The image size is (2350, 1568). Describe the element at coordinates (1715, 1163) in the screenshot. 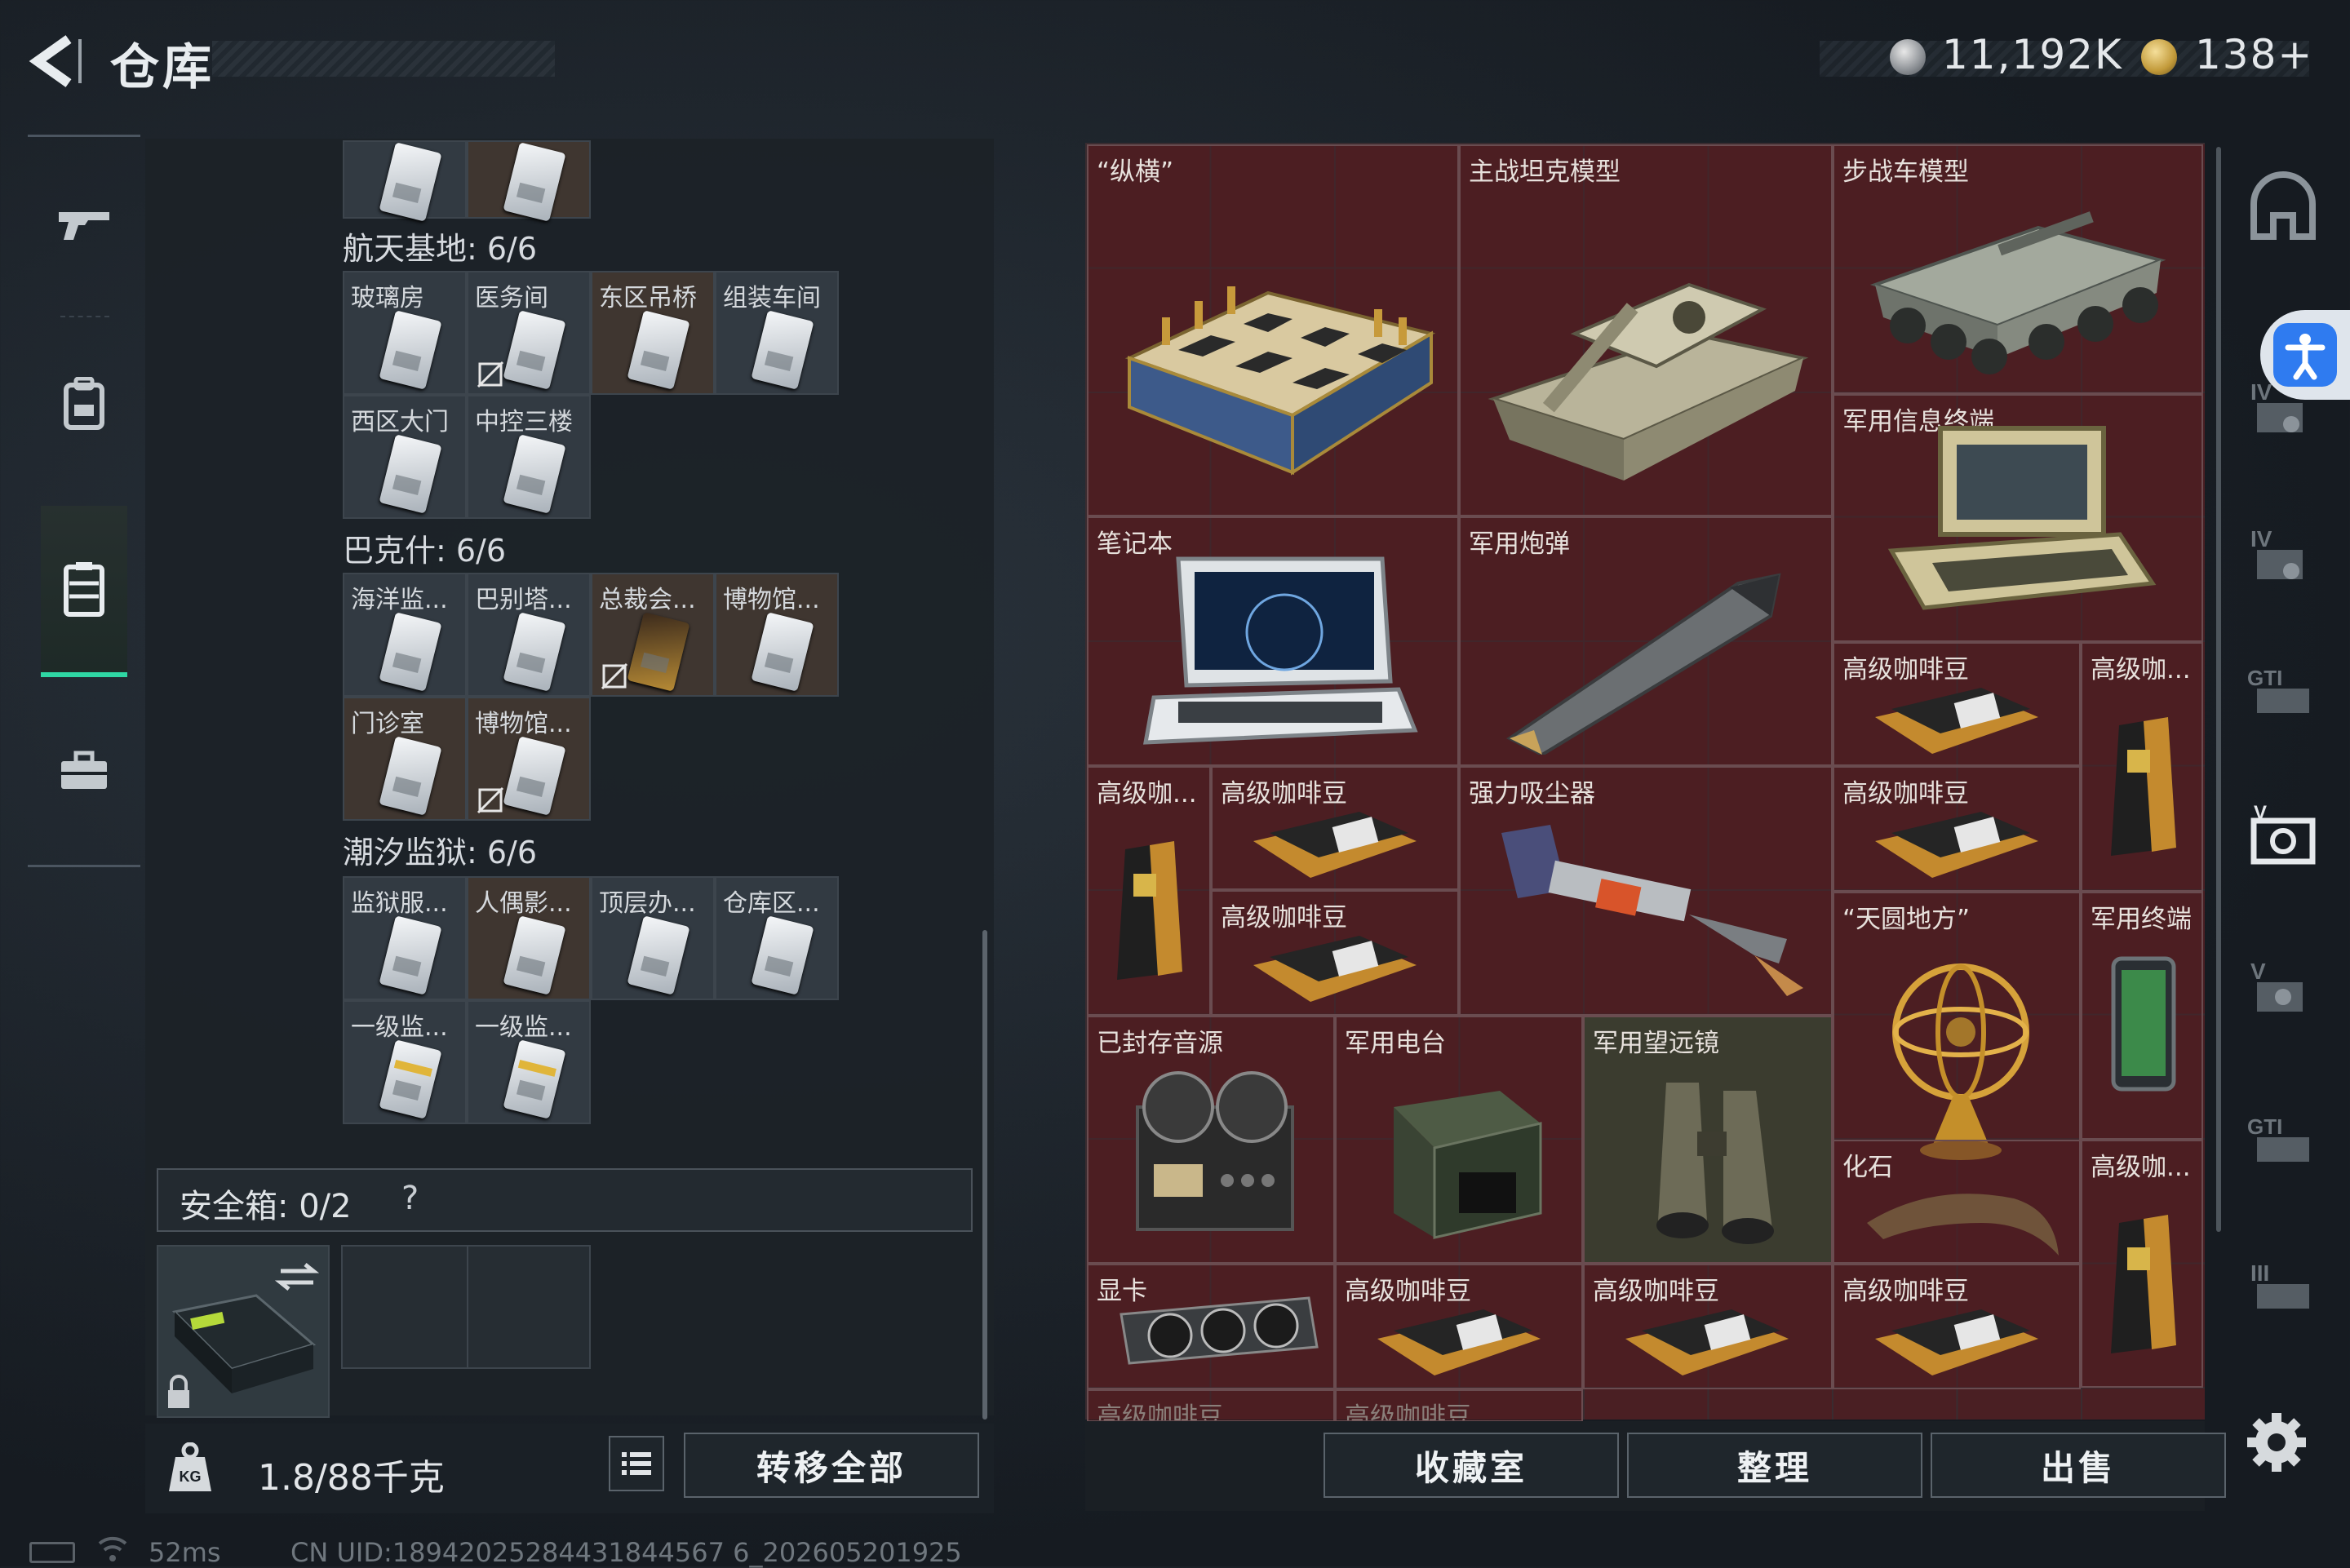

I see `binoculars-icon` at that location.